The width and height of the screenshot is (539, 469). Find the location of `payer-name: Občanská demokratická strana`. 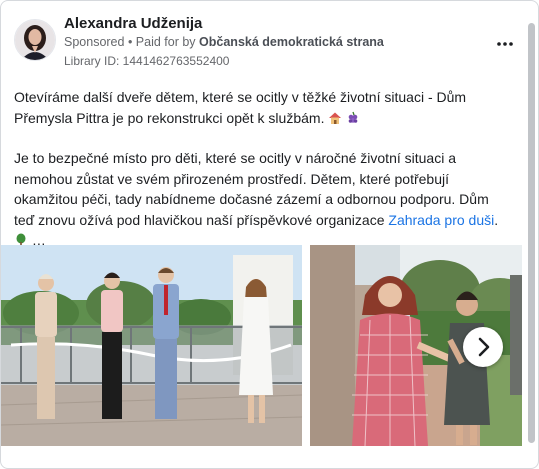

payer-name: Občanská demokratická strana is located at coordinates (291, 42).